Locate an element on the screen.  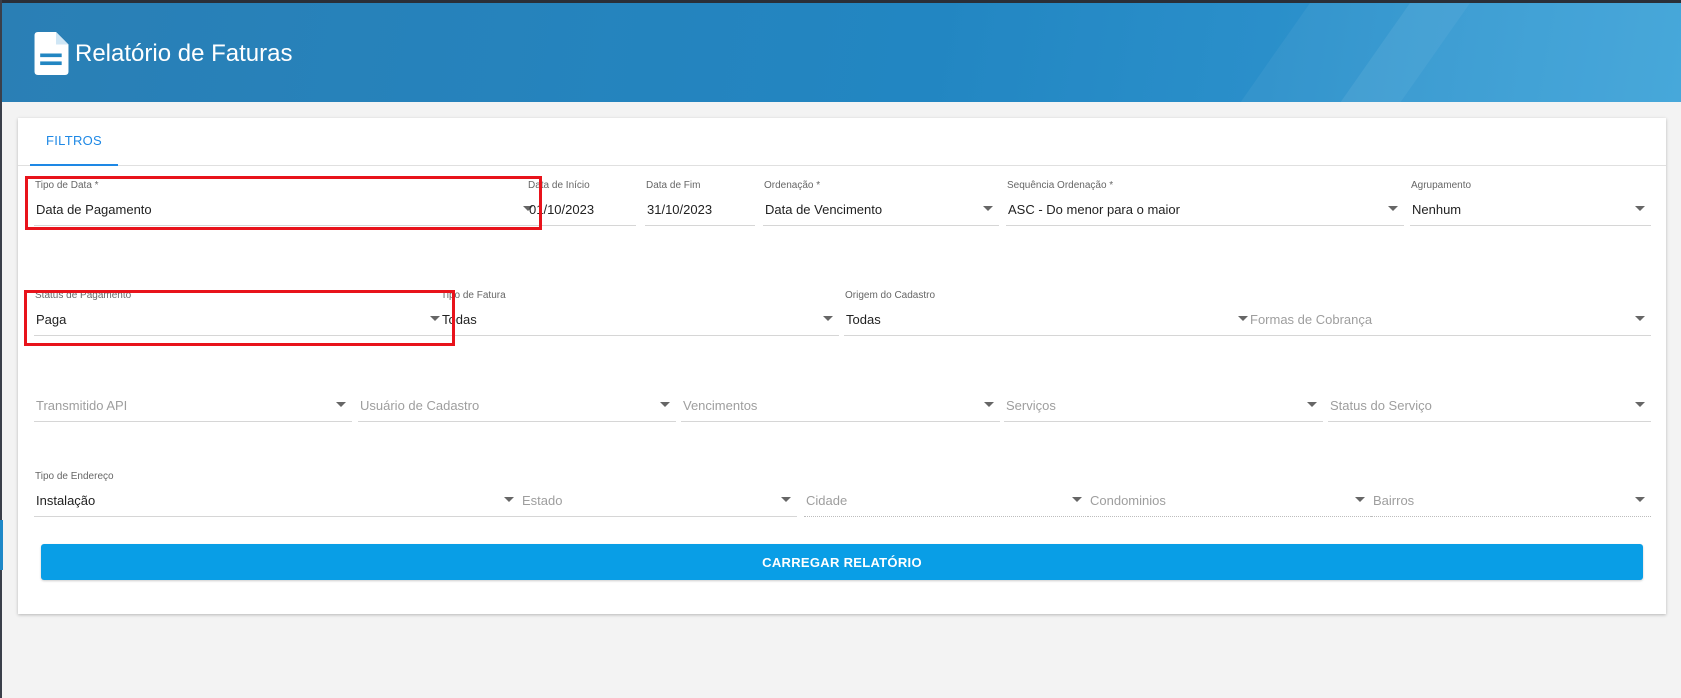
highlight-box-status-pagamento is located at coordinates (239, 318).